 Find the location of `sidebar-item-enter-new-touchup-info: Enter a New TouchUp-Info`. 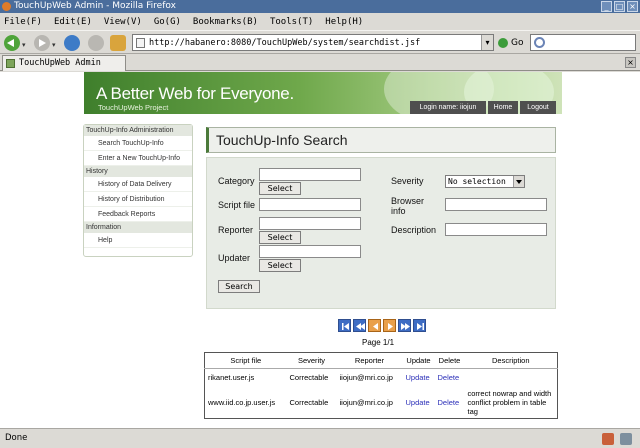

sidebar-item-enter-new-touchup-info: Enter a New TouchUp-Info is located at coordinates (138, 158).